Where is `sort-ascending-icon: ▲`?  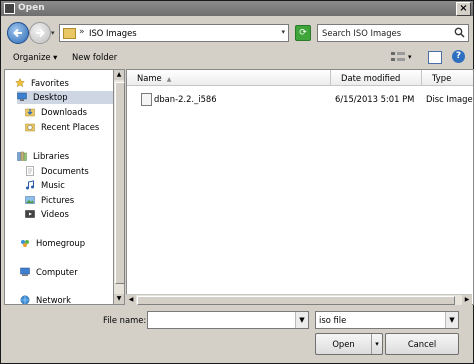
sort-ascending-icon: ▲ is located at coordinates (169, 79).